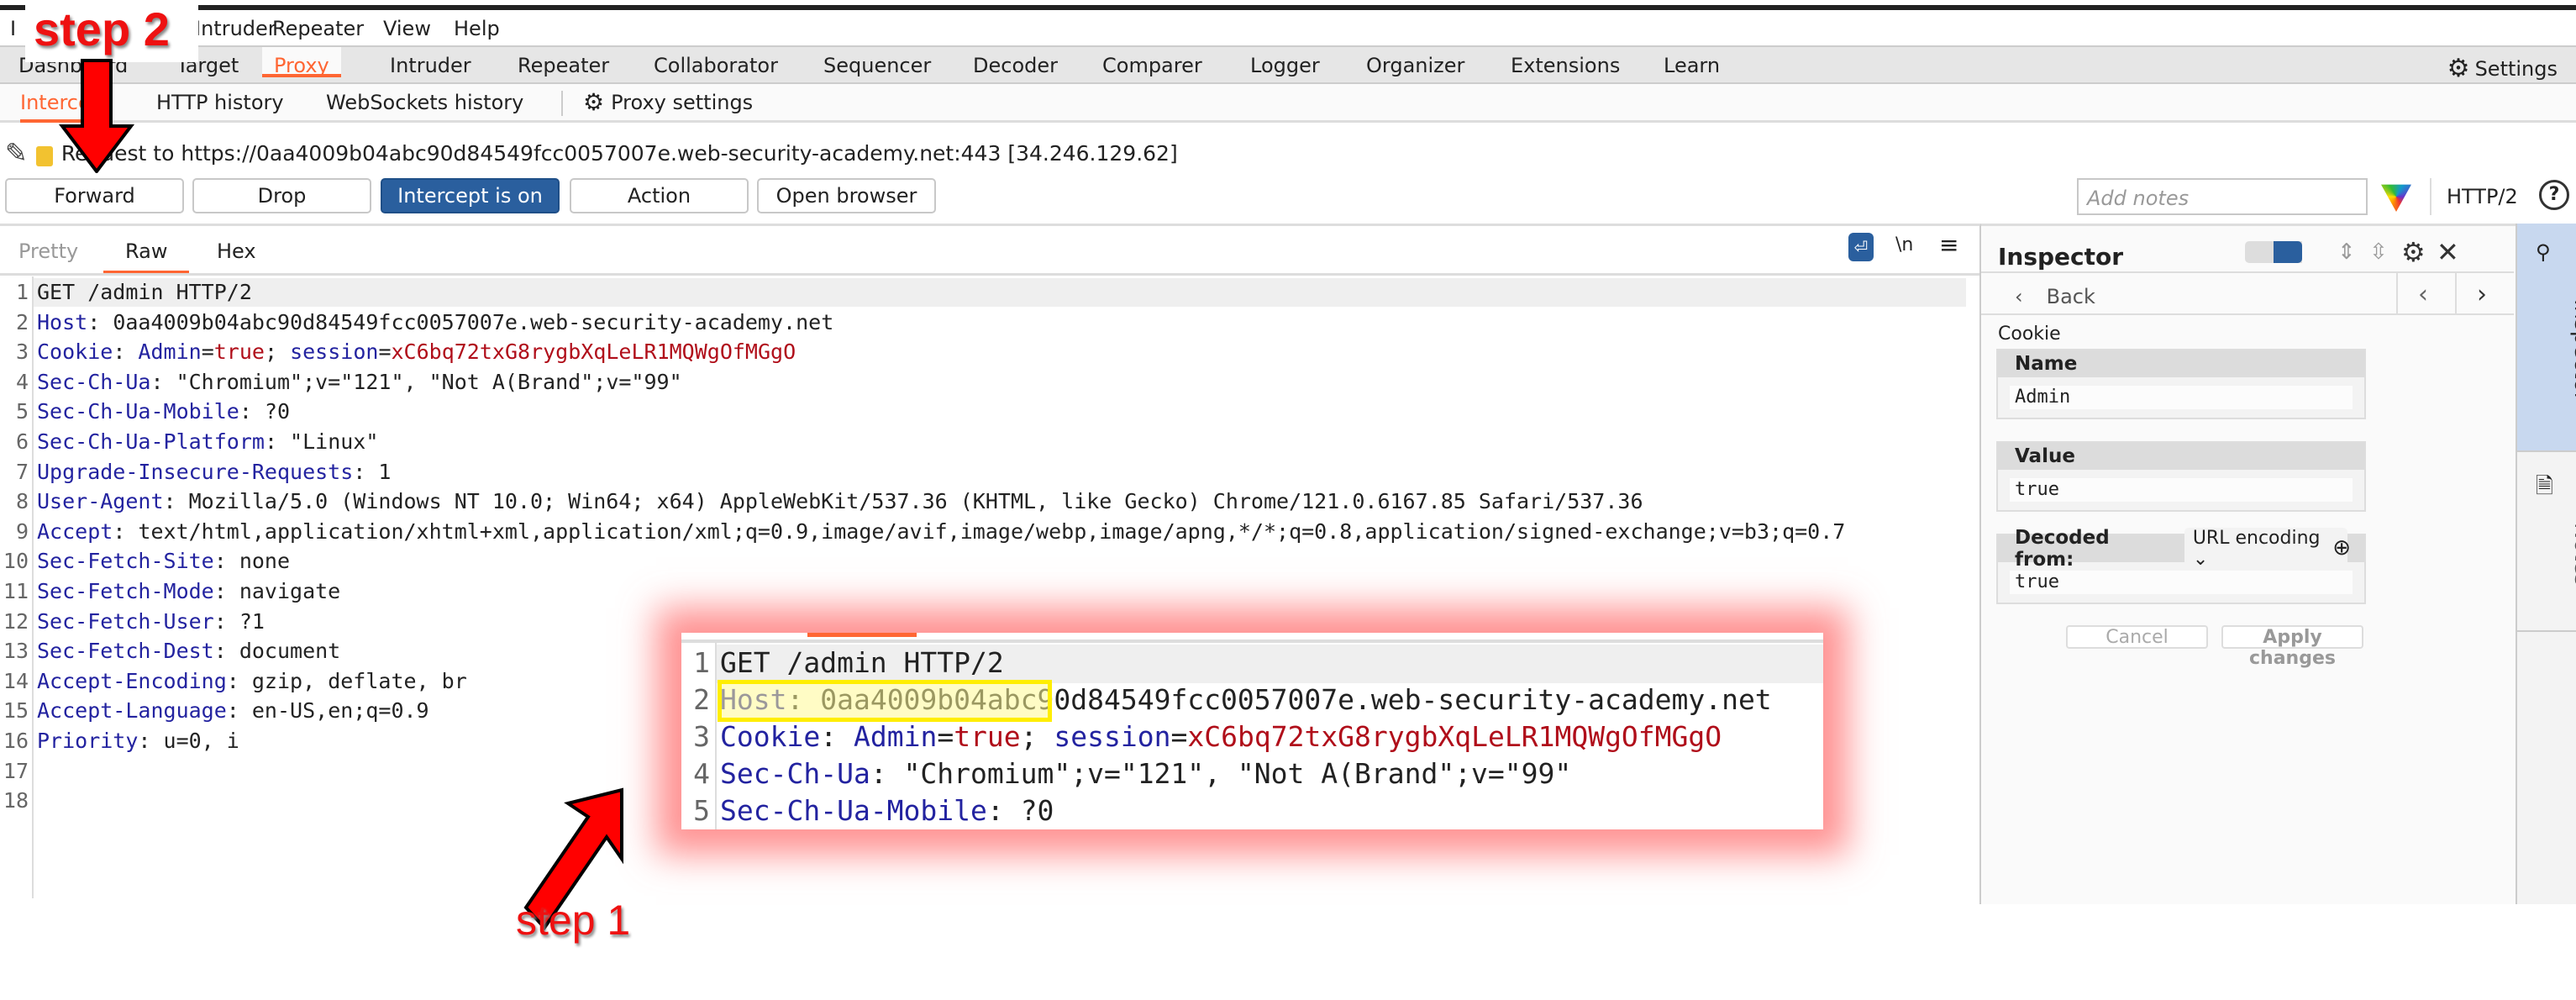 The width and height of the screenshot is (2576, 1000). What do you see at coordinates (318, 28) in the screenshot?
I see `menu-repeater: Repeater` at bounding box center [318, 28].